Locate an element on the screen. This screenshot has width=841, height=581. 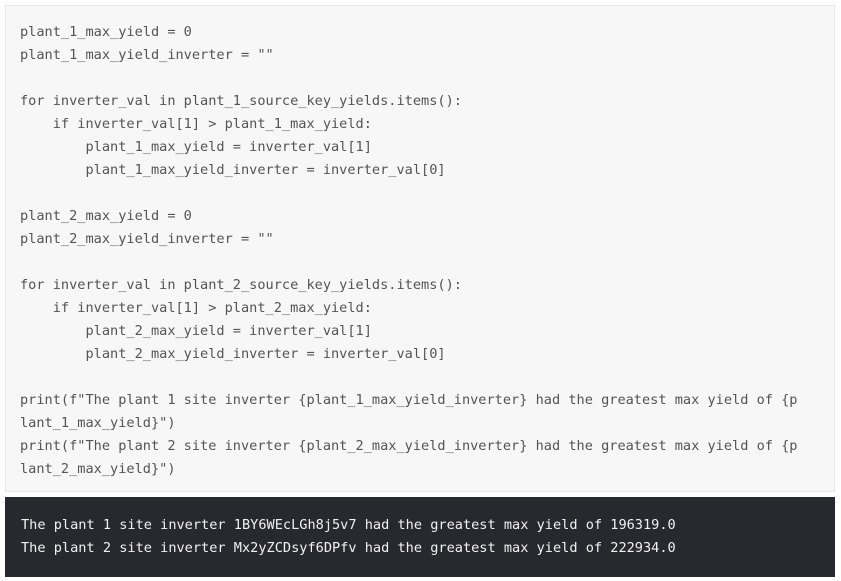
code-line: plant_2_max_yield = 0 is located at coordinates (106, 216).